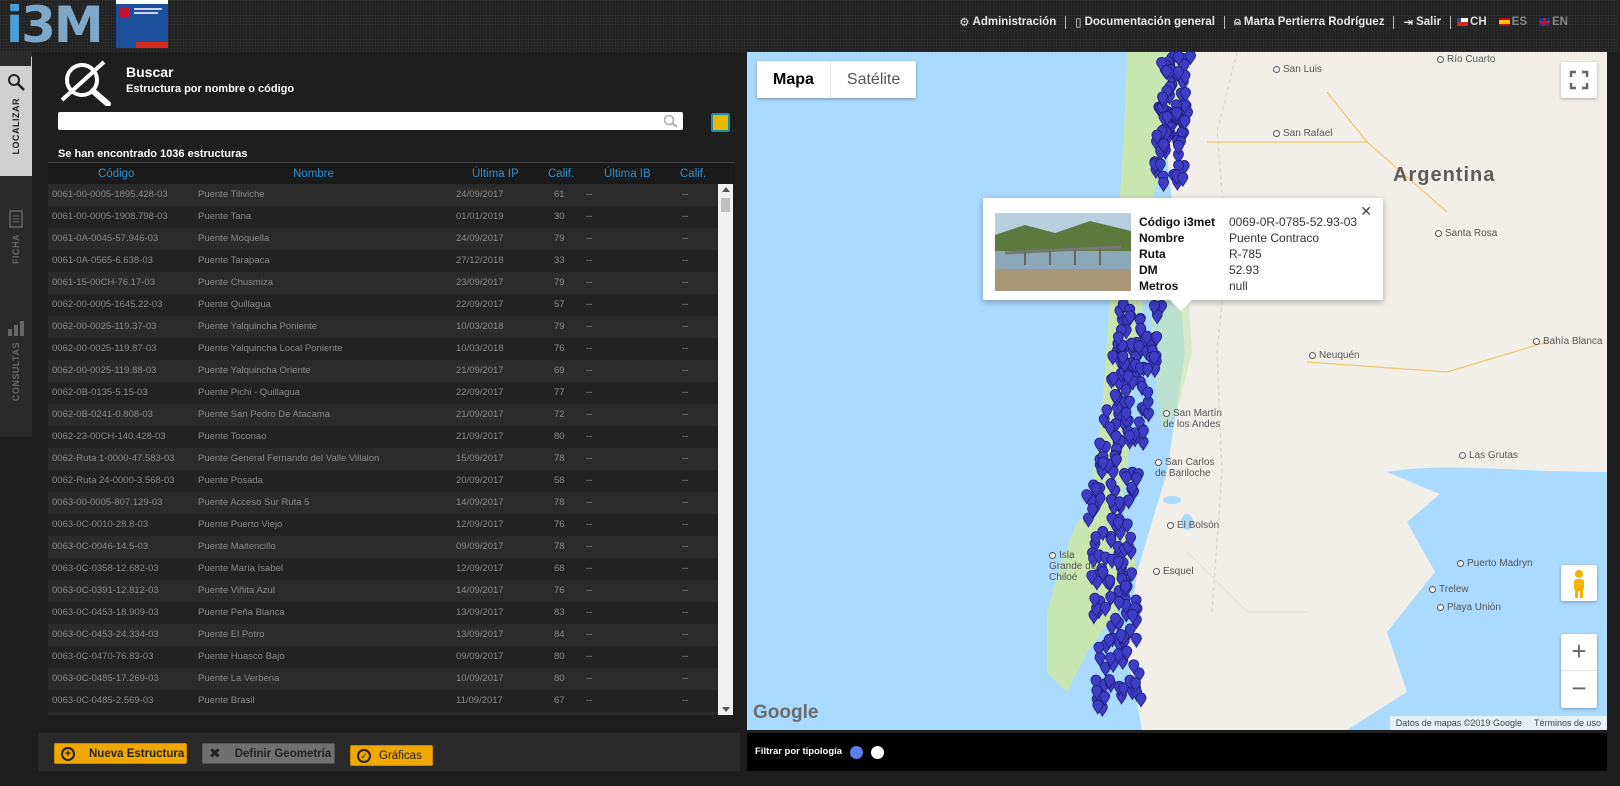 The width and height of the screenshot is (1620, 786). I want to click on tab-ficha: FICHA, so click(16, 265).